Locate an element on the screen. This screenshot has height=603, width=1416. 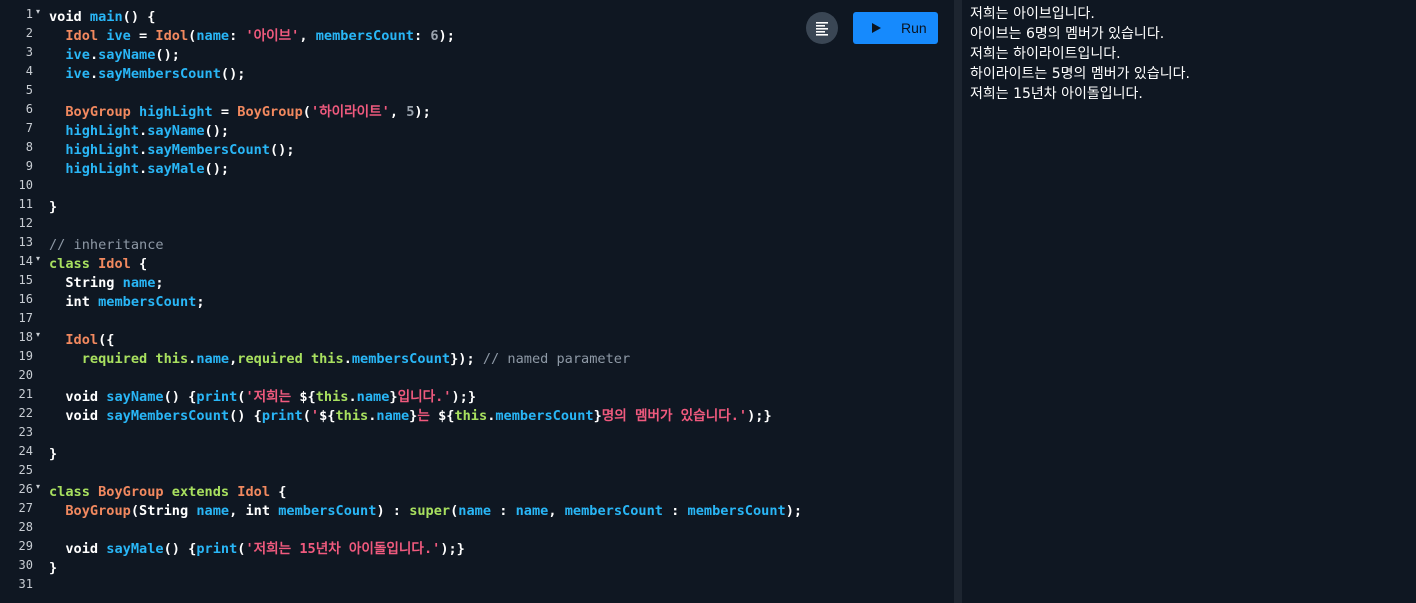
output-line: 저희는 아이브입니다. is located at coordinates (1032, 14).